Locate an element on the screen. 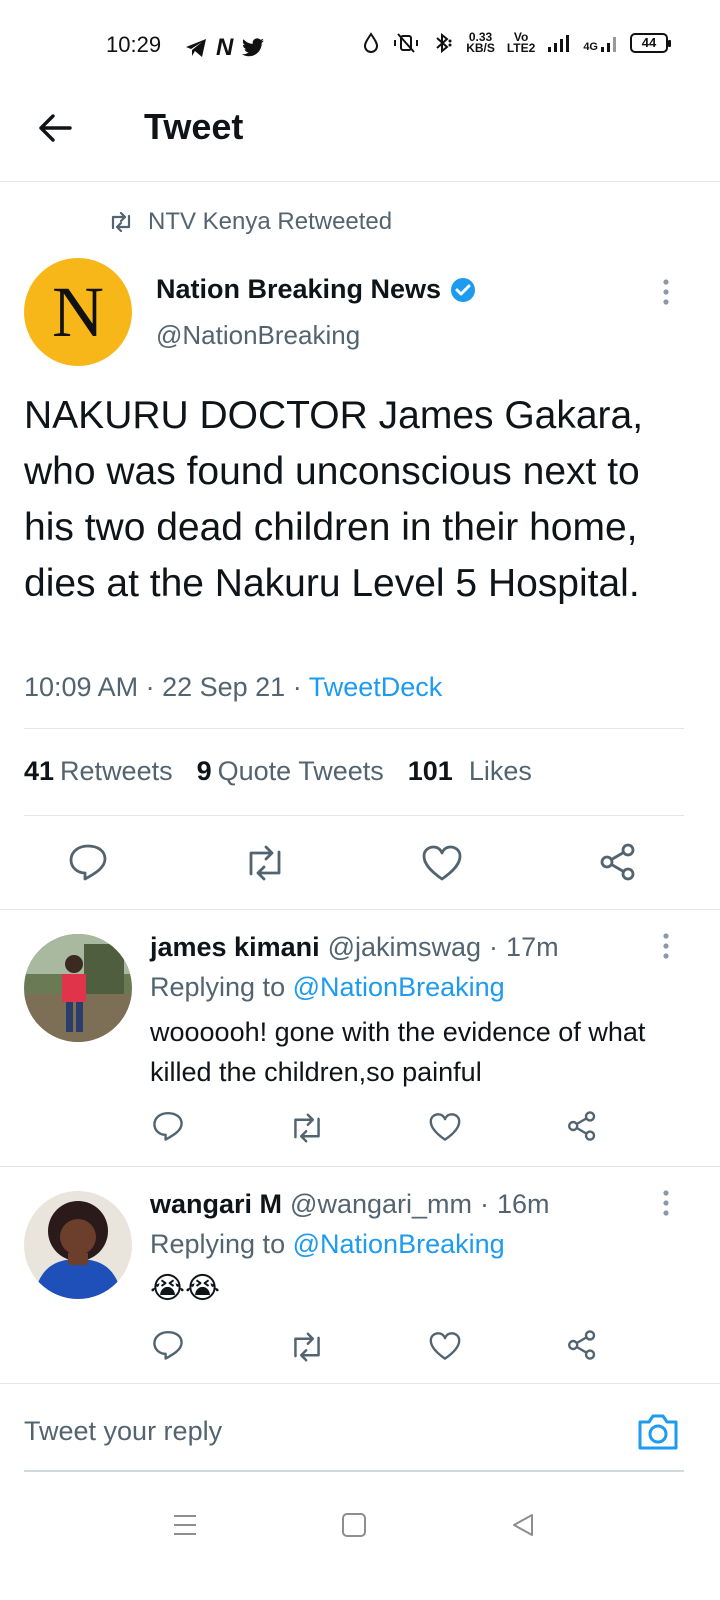 The width and height of the screenshot is (720, 1600). reply-header: wangari M @wangari_mm · 16m is located at coordinates (350, 1204).